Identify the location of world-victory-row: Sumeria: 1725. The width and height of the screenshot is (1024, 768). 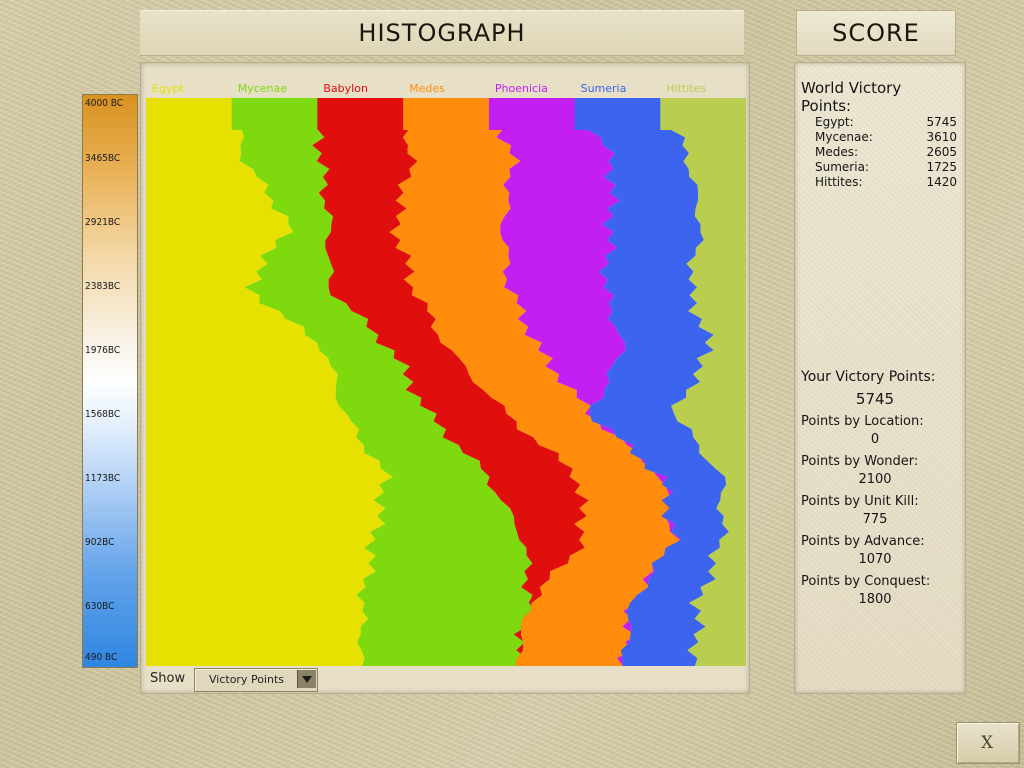
(886, 167).